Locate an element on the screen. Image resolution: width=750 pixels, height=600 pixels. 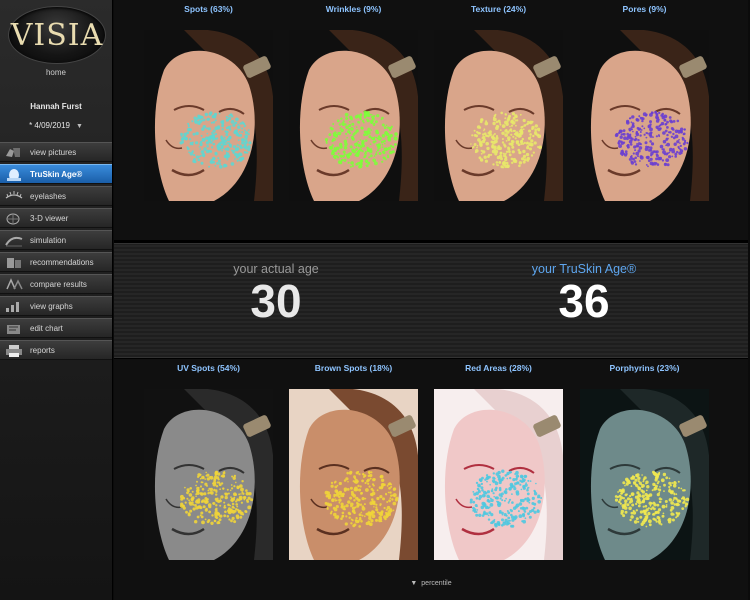
nav-label: reports is located at coordinates (42, 350).